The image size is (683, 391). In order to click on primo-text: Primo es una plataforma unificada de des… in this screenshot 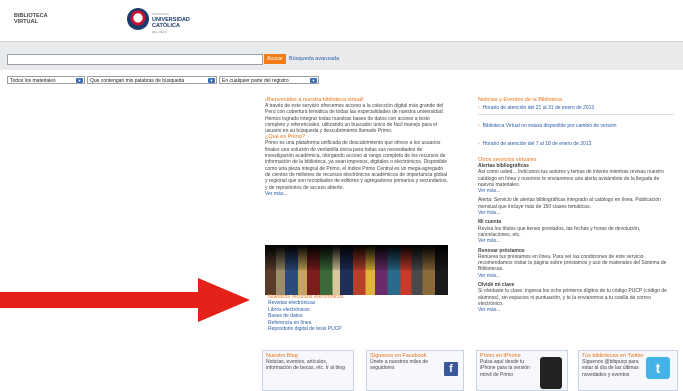, I will do `click(356, 165)`.